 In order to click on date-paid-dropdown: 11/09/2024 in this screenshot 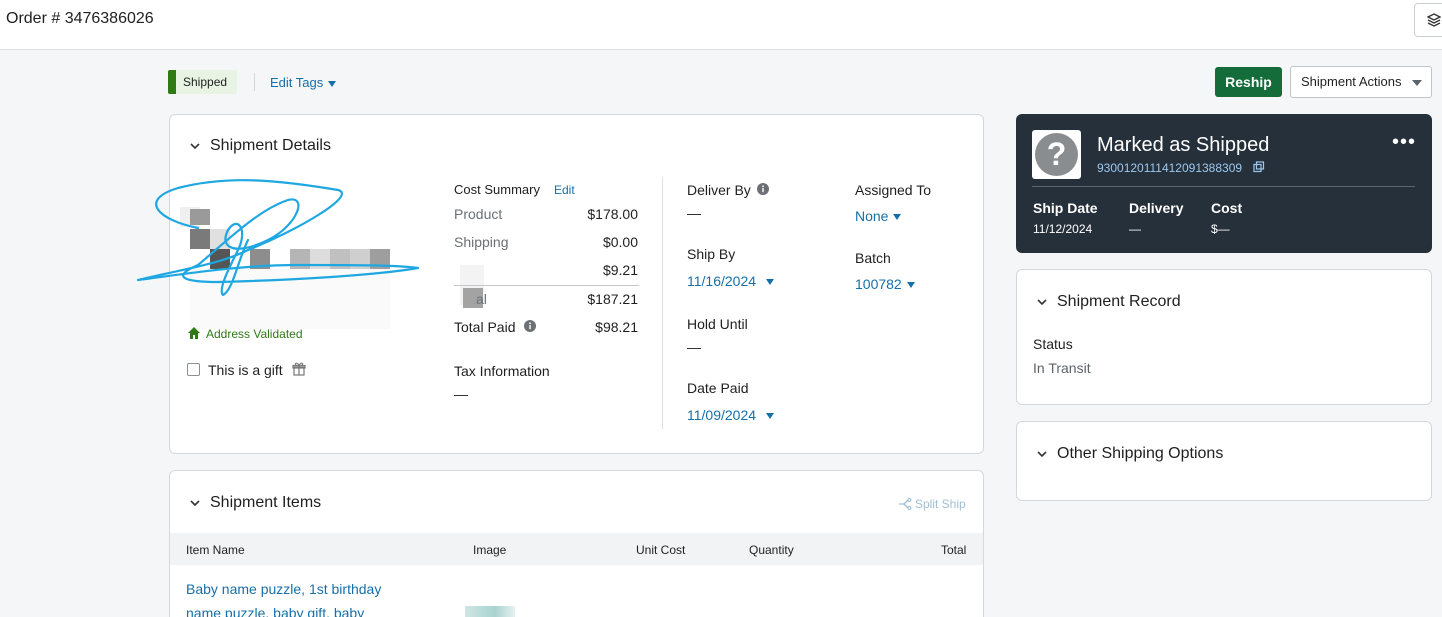, I will do `click(731, 415)`.